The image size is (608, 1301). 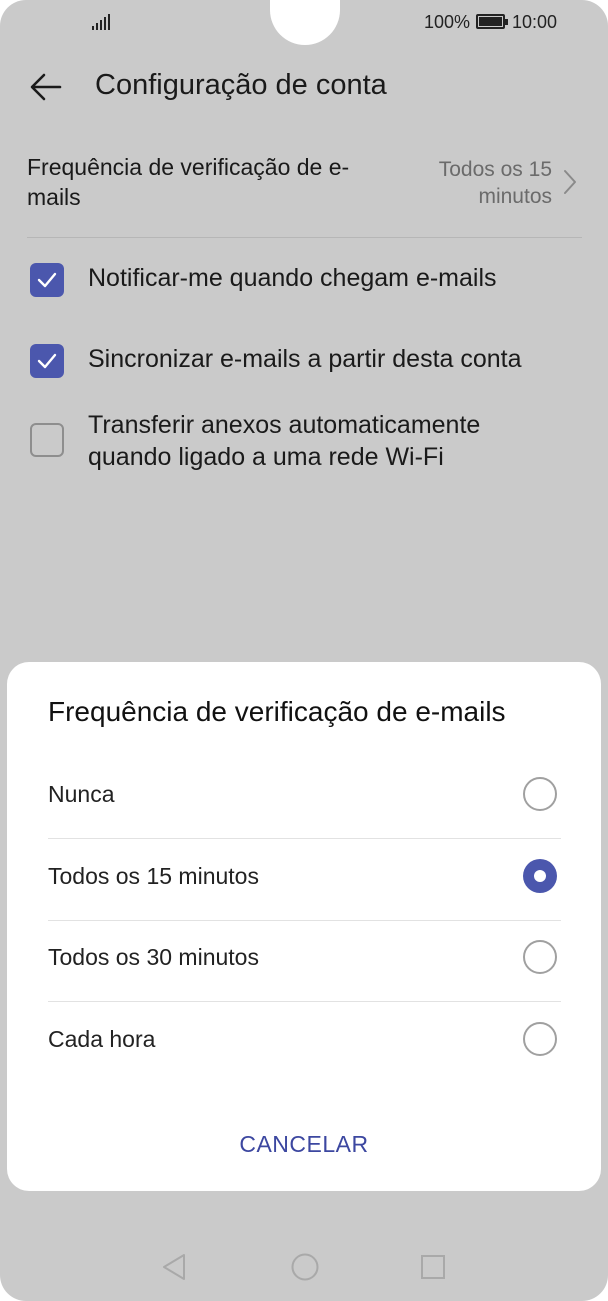 I want to click on chevron-right-icon, so click(x=570, y=182).